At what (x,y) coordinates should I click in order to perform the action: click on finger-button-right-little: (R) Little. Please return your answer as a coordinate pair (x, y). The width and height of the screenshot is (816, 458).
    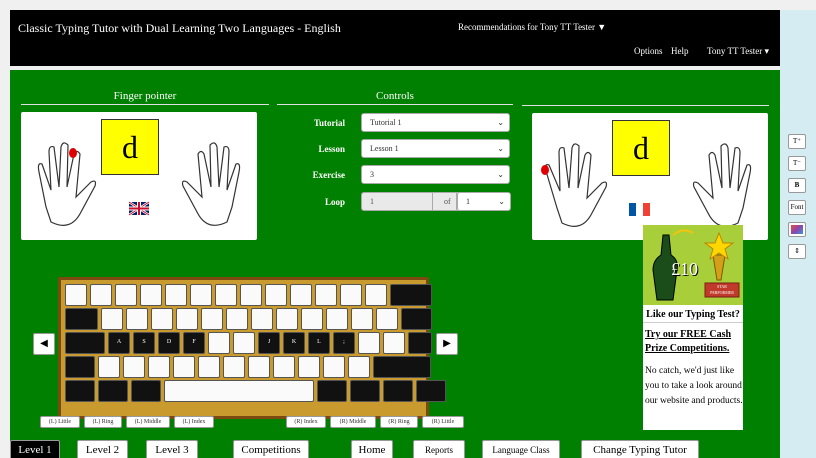
    Looking at the image, I should click on (443, 422).